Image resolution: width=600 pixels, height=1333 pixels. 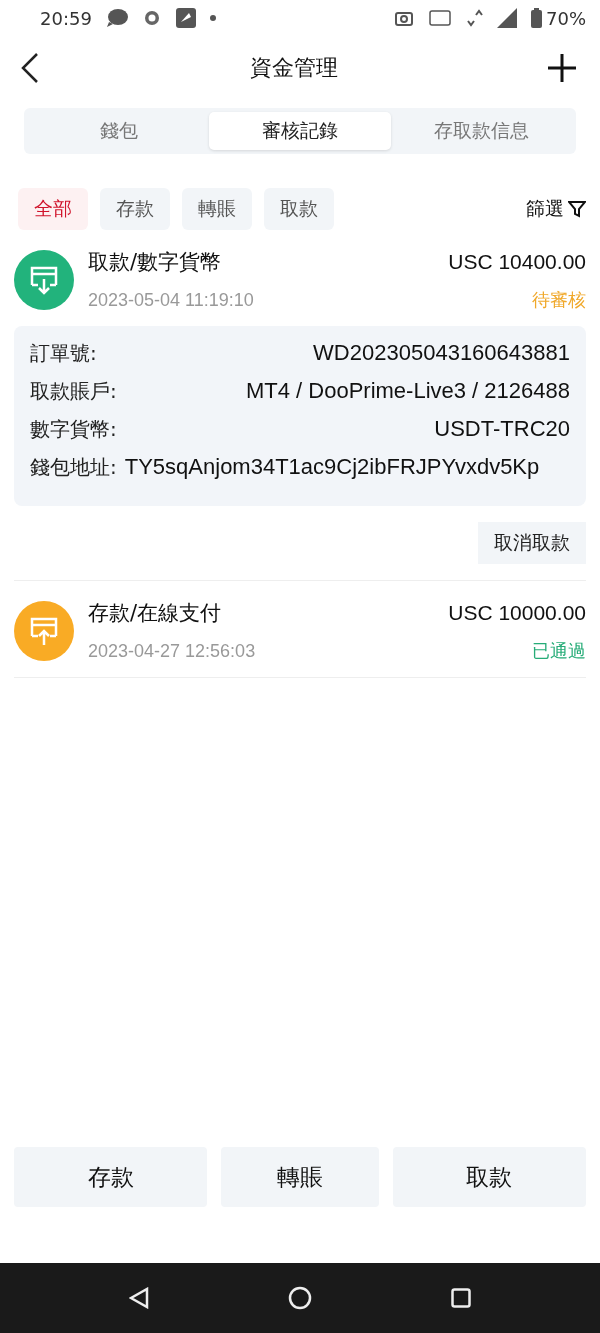 I want to click on filter-chip: 取款, so click(x=299, y=209).